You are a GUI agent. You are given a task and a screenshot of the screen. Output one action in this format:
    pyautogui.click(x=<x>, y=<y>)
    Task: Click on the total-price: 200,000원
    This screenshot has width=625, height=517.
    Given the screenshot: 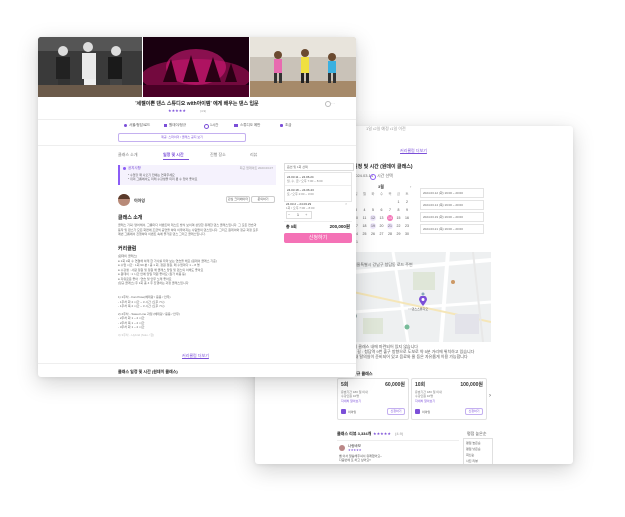 What is the action you would take?
    pyautogui.click(x=339, y=226)
    